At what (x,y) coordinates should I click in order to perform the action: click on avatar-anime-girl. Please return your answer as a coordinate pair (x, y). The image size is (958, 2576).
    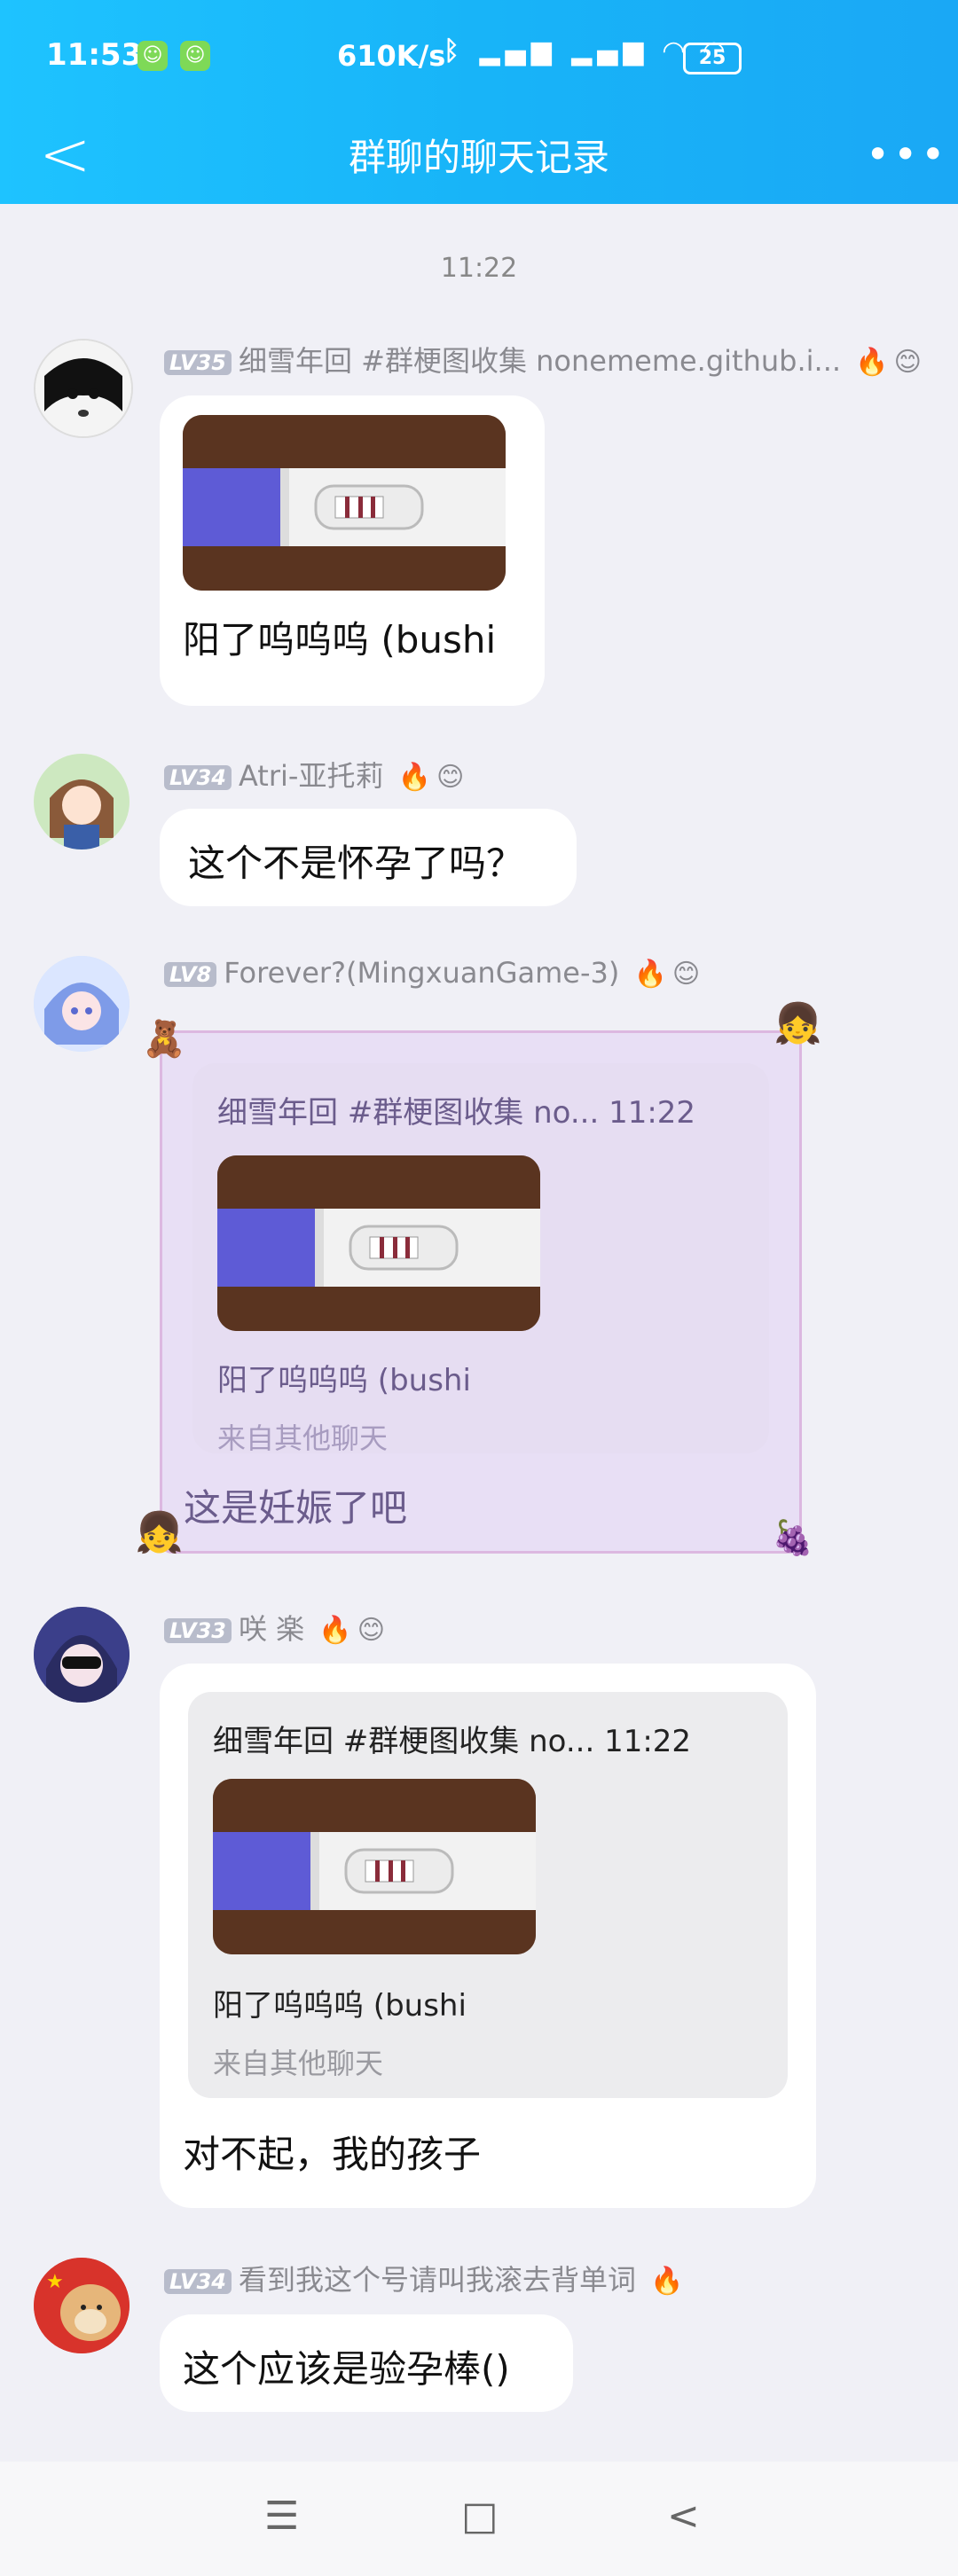
    Looking at the image, I should click on (83, 388).